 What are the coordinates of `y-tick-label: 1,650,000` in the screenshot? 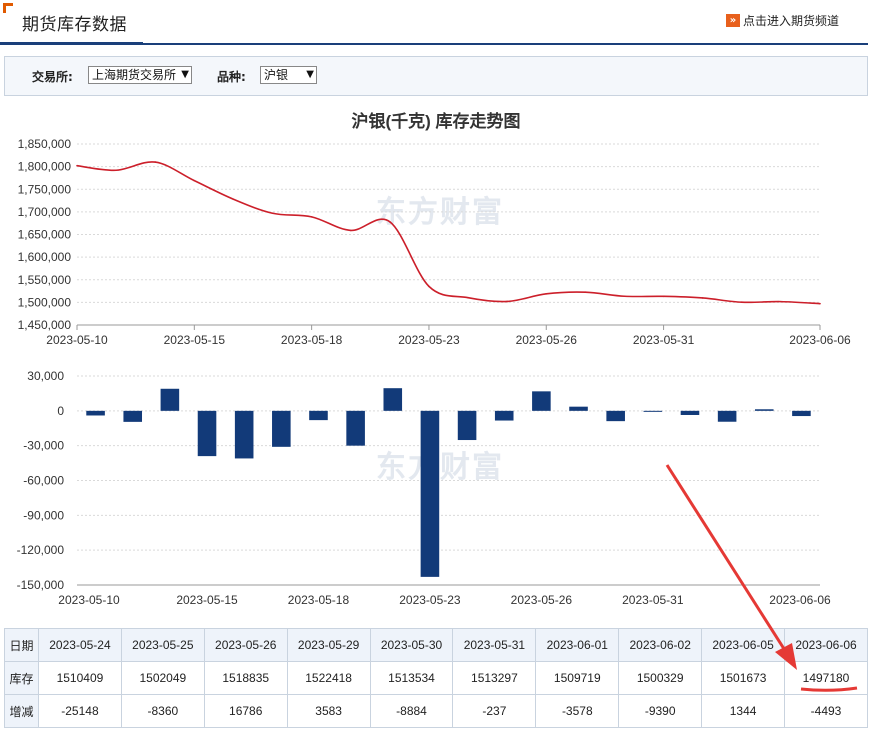 It's located at (45, 235).